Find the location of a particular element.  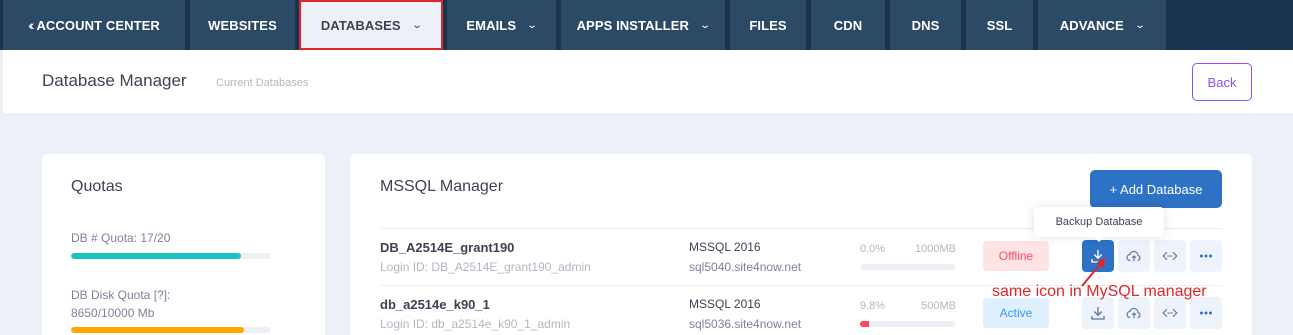

page-title: Database Manager is located at coordinates (114, 80).